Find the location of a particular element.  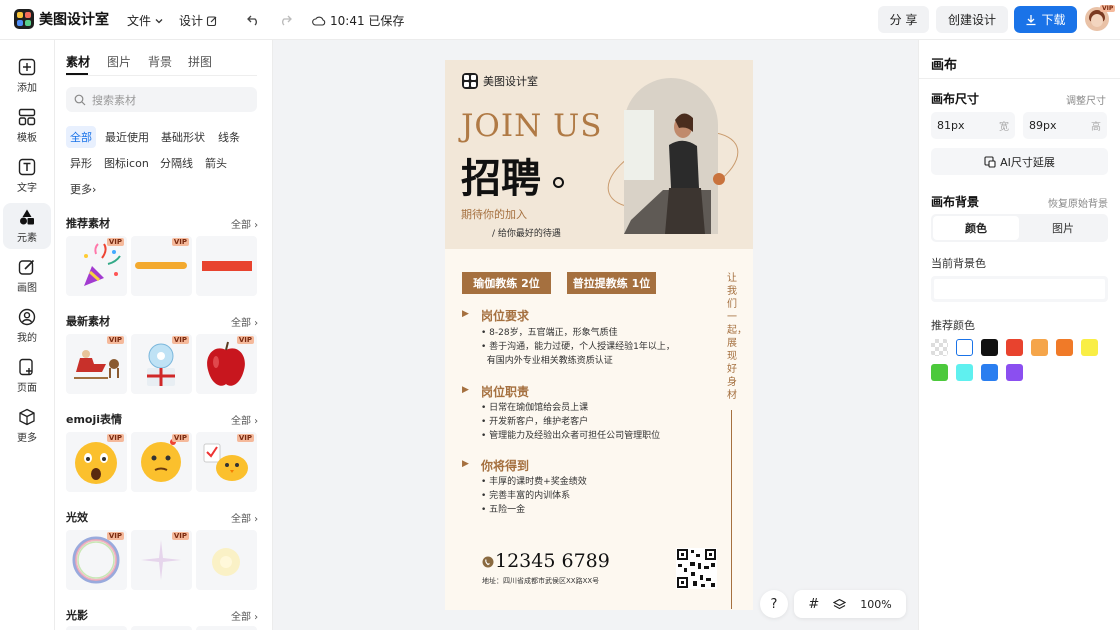

create-design-button: 创建设计 is located at coordinates (972, 19).